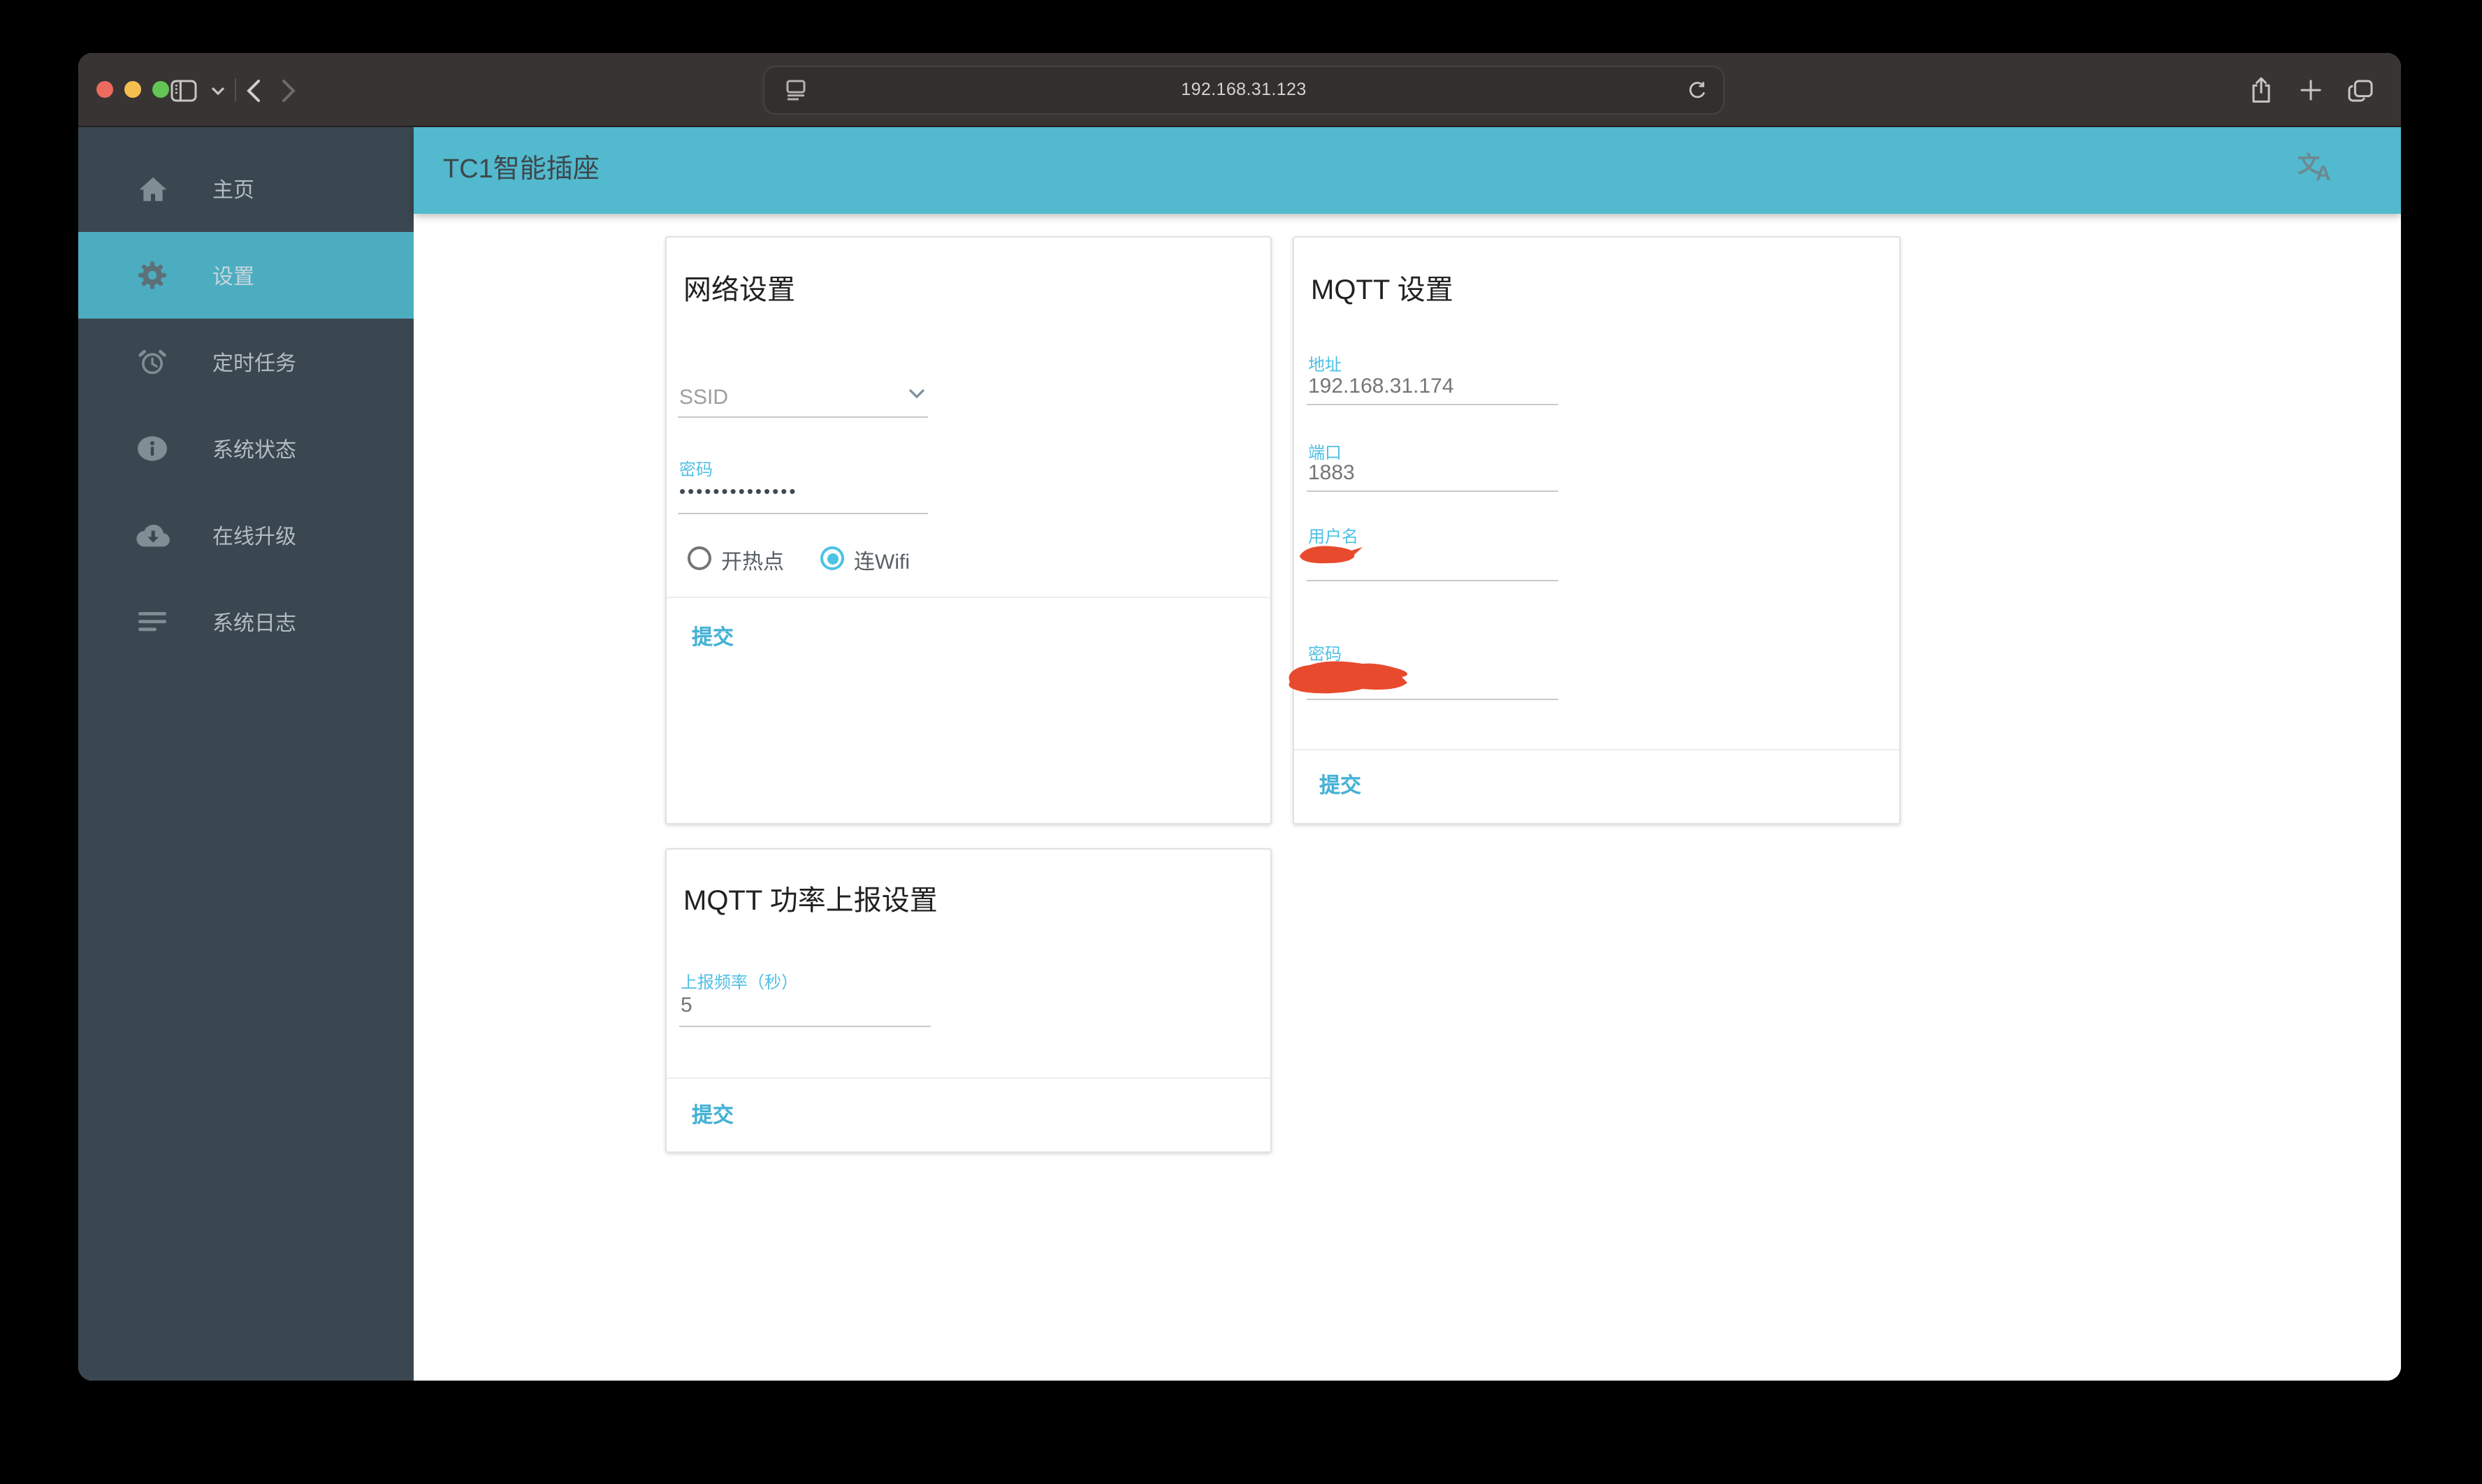 The width and height of the screenshot is (2482, 1484). Describe the element at coordinates (233, 190) in the screenshot. I see `sidebar-item-label: 主页` at that location.